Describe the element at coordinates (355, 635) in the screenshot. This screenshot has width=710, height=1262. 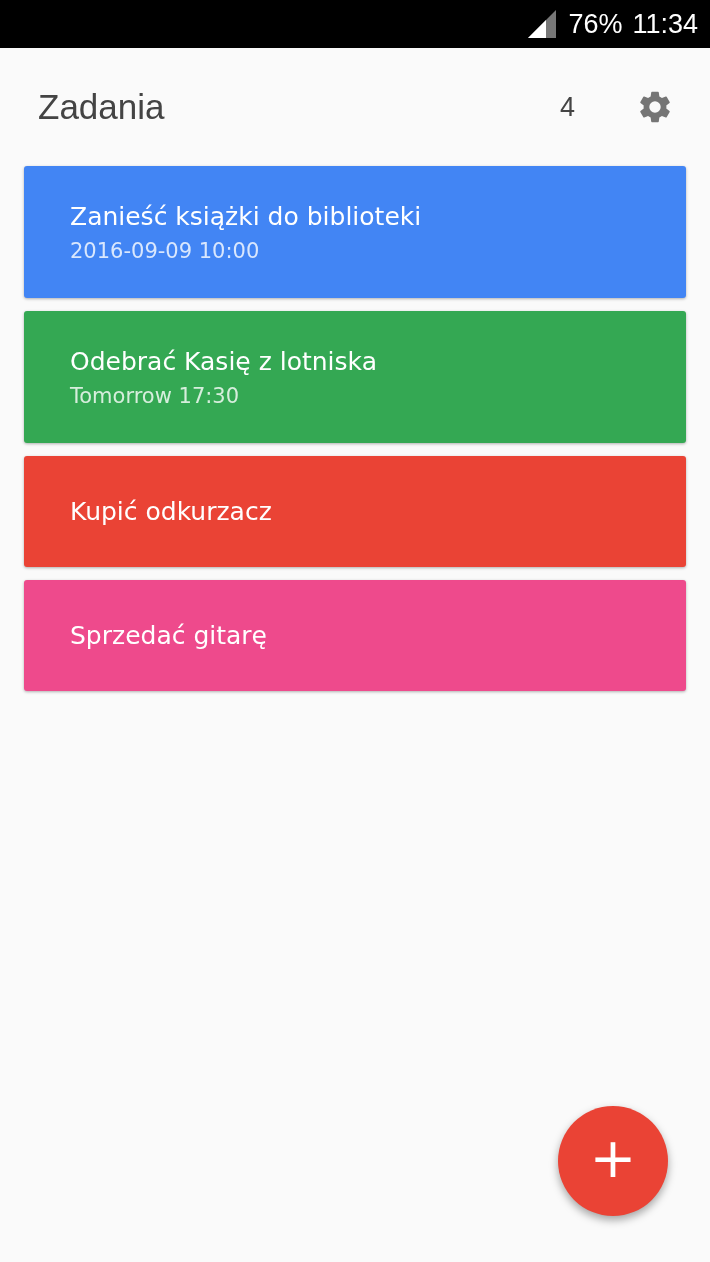
I see `task-card: Sprzedać gitarę` at that location.